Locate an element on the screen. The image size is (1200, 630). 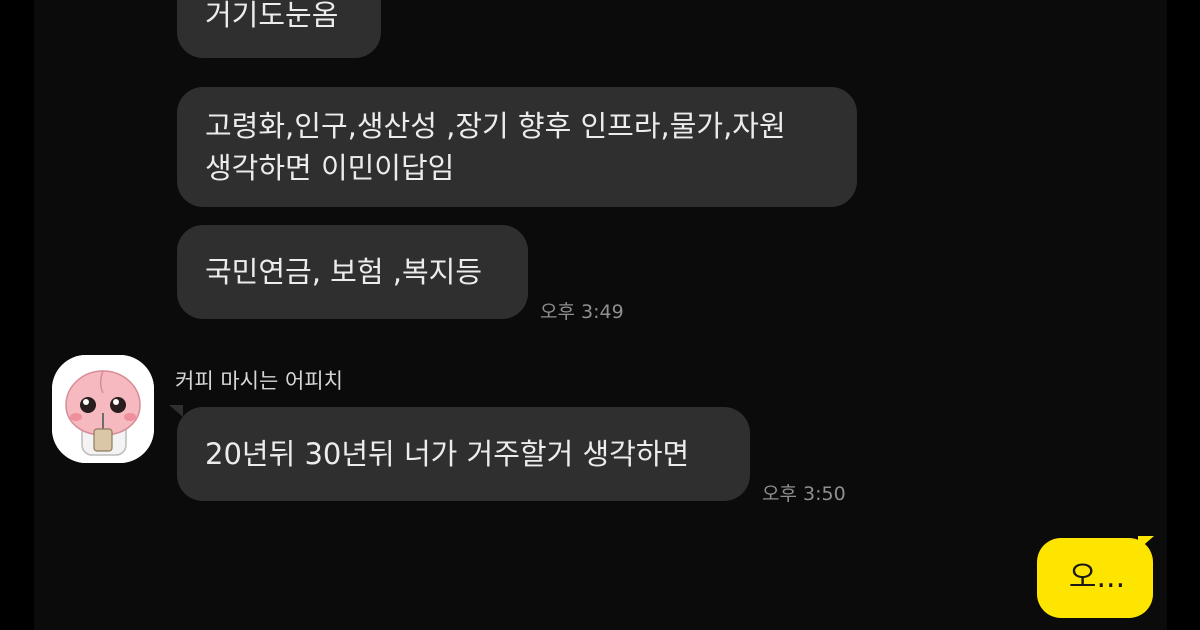
apeach-coffee-avatar-icon is located at coordinates (103, 409).